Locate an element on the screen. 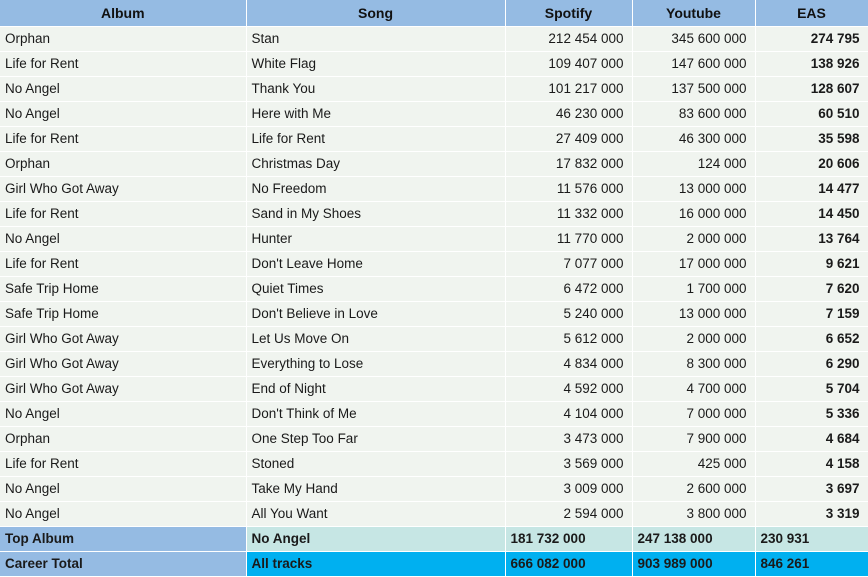 The image size is (868, 577). header-row: Album Song Spotify Youtube EAS is located at coordinates (434, 13).